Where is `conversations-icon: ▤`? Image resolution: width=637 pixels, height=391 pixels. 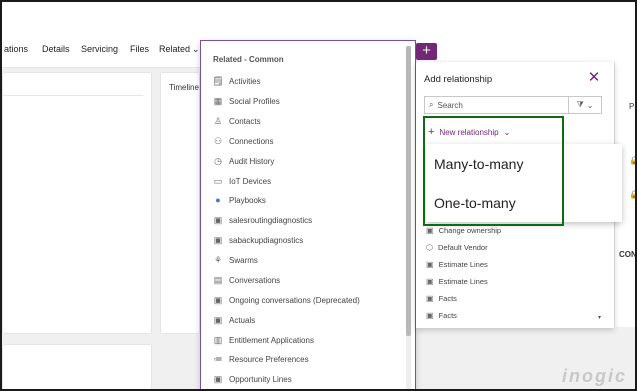
conversations-icon: ▤ is located at coordinates (218, 279).